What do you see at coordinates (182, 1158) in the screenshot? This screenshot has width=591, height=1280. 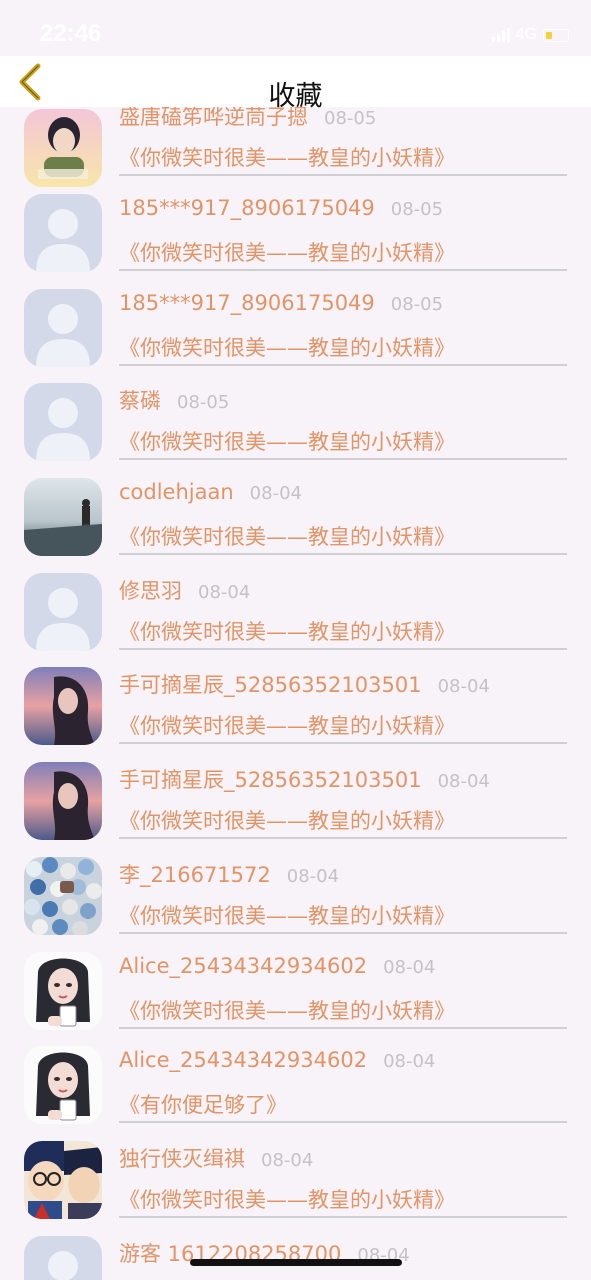 I see `user-name: 独行侠灭缉祺` at bounding box center [182, 1158].